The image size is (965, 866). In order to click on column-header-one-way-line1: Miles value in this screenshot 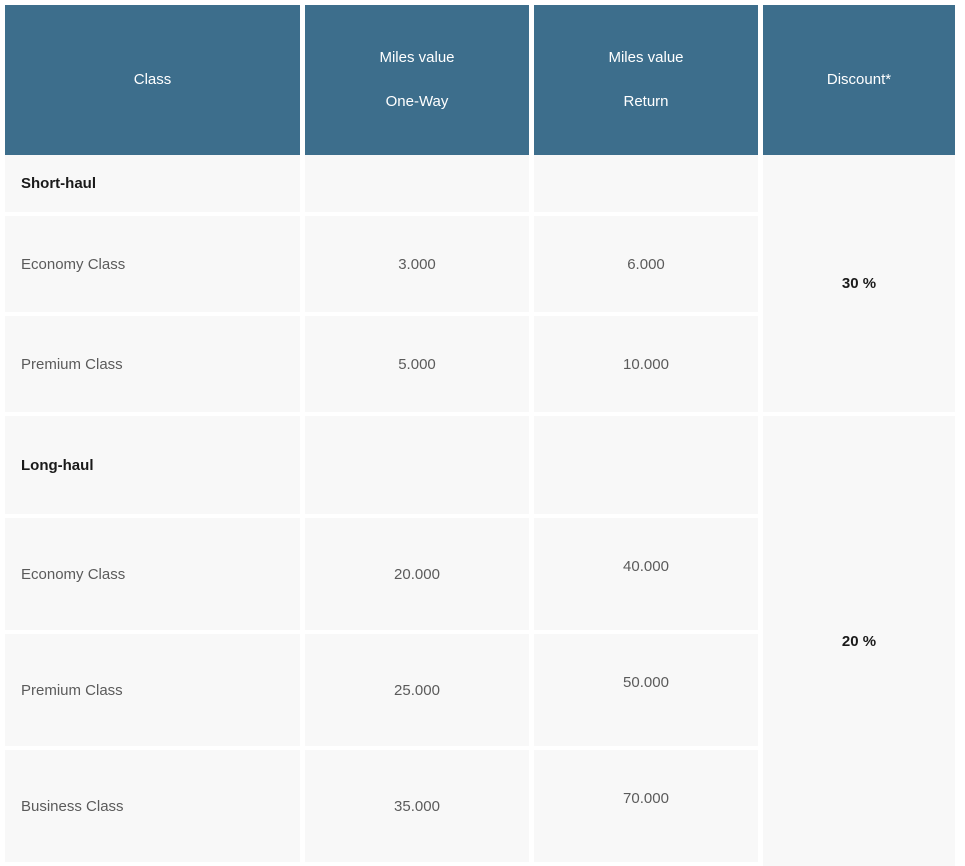, I will do `click(417, 57)`.